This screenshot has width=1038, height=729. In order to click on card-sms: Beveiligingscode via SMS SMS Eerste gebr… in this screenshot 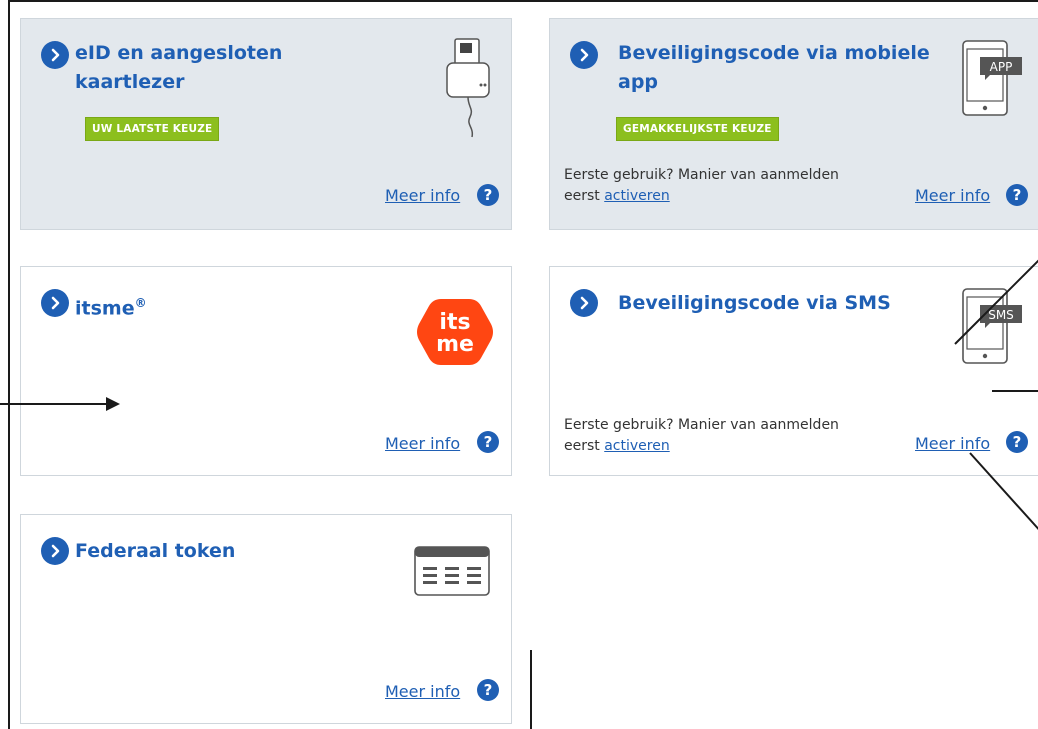, I will do `click(793, 371)`.